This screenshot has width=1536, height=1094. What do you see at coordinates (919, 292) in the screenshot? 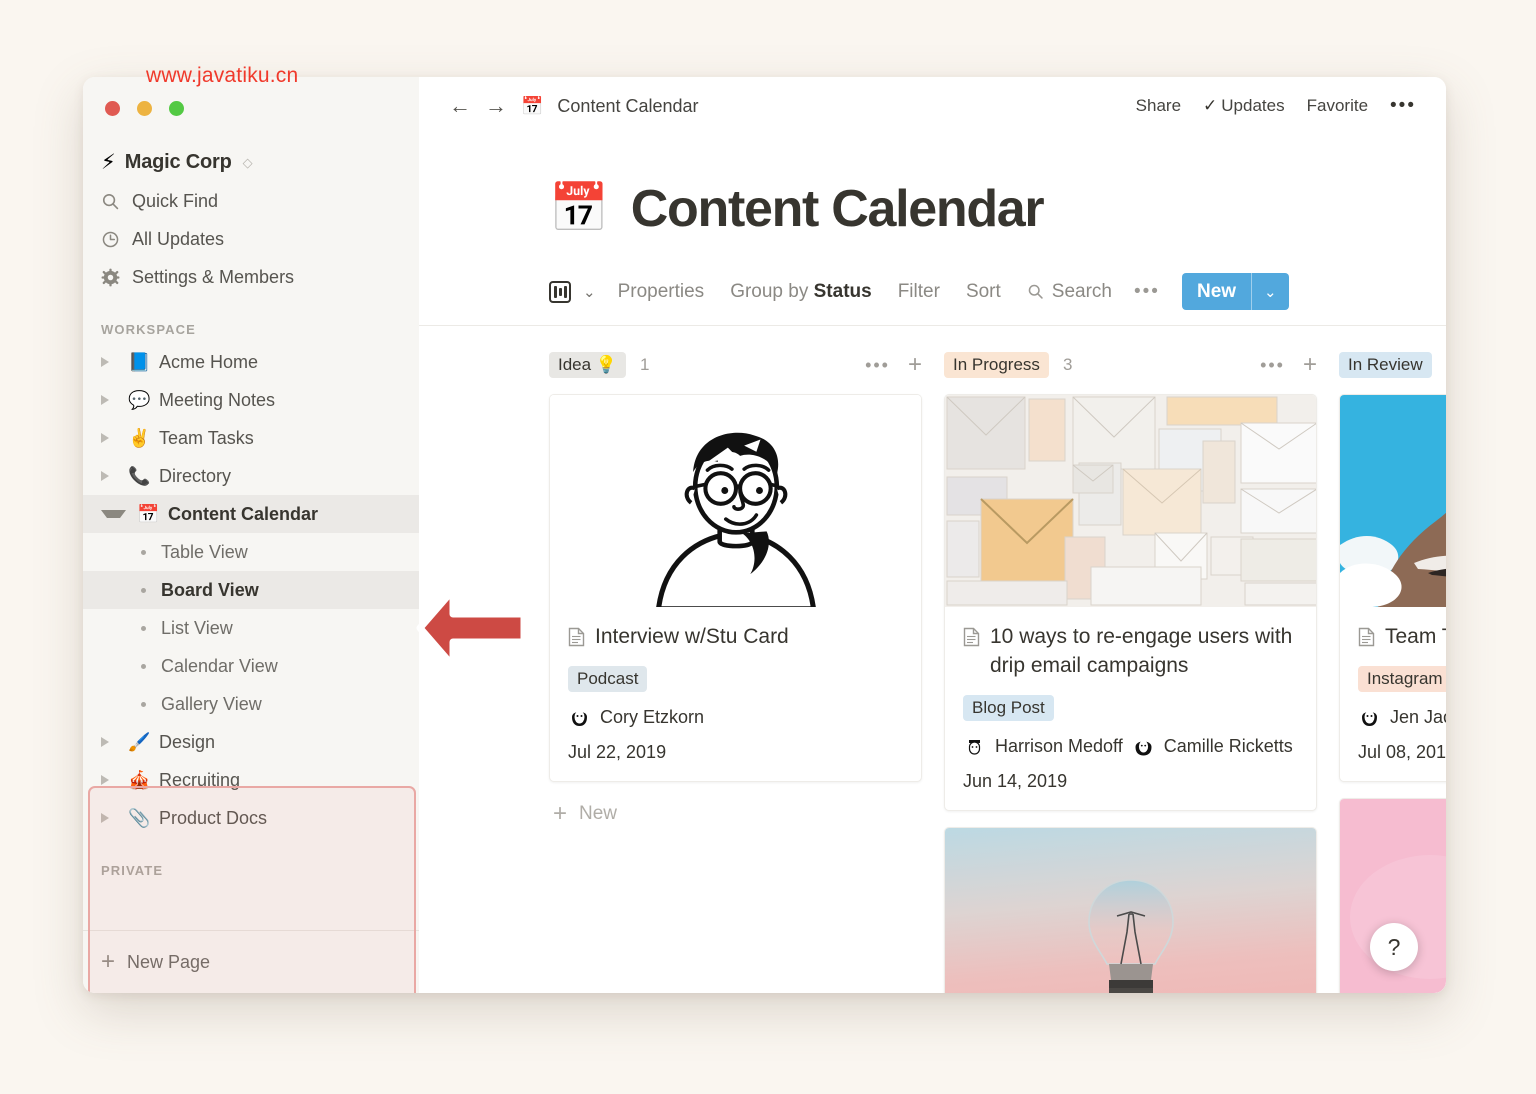
I see `filter-button: Filter` at bounding box center [919, 292].